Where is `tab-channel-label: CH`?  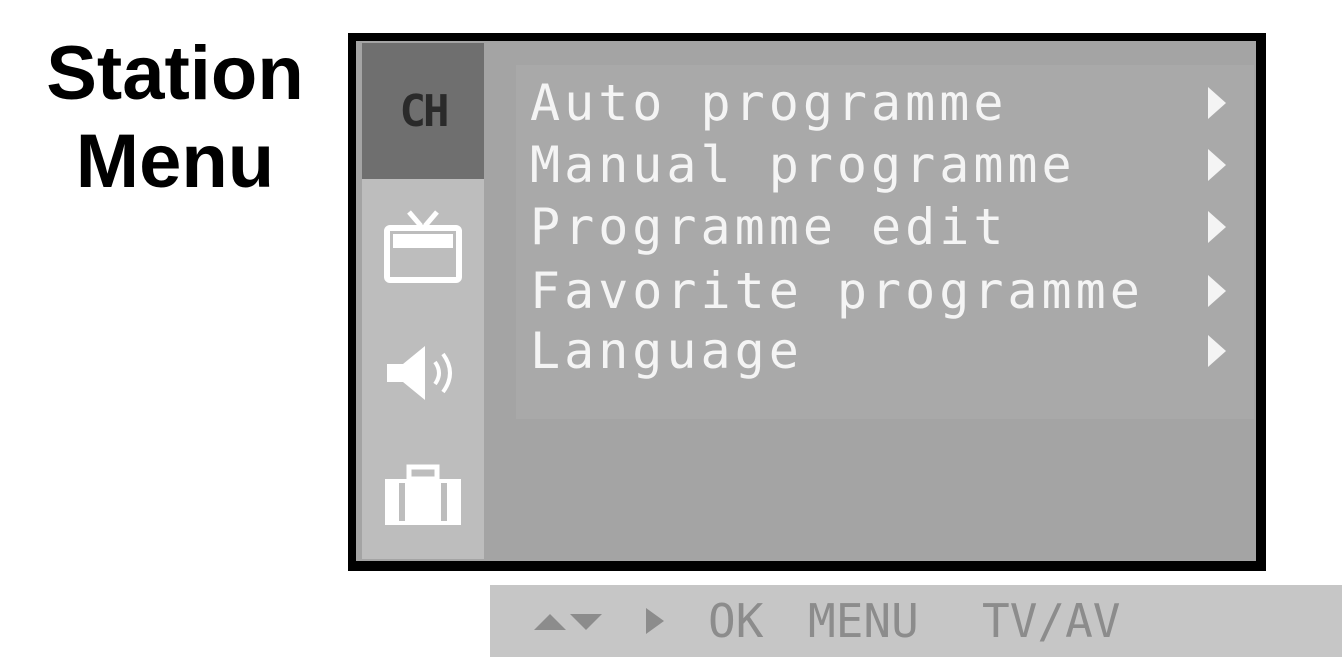 tab-channel-label: CH is located at coordinates (424, 111).